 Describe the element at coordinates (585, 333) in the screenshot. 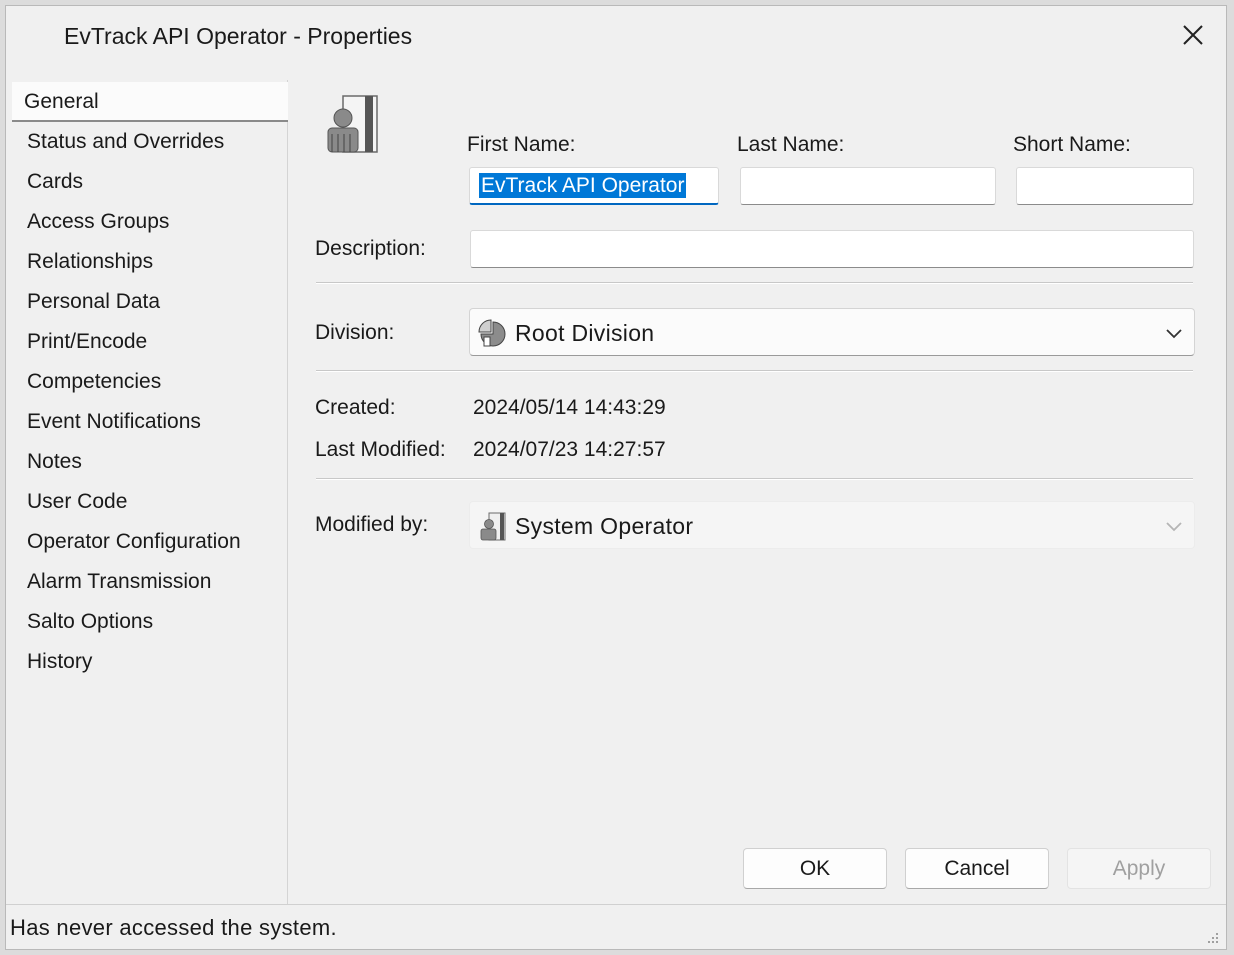

I see `division-value: Root Division` at that location.